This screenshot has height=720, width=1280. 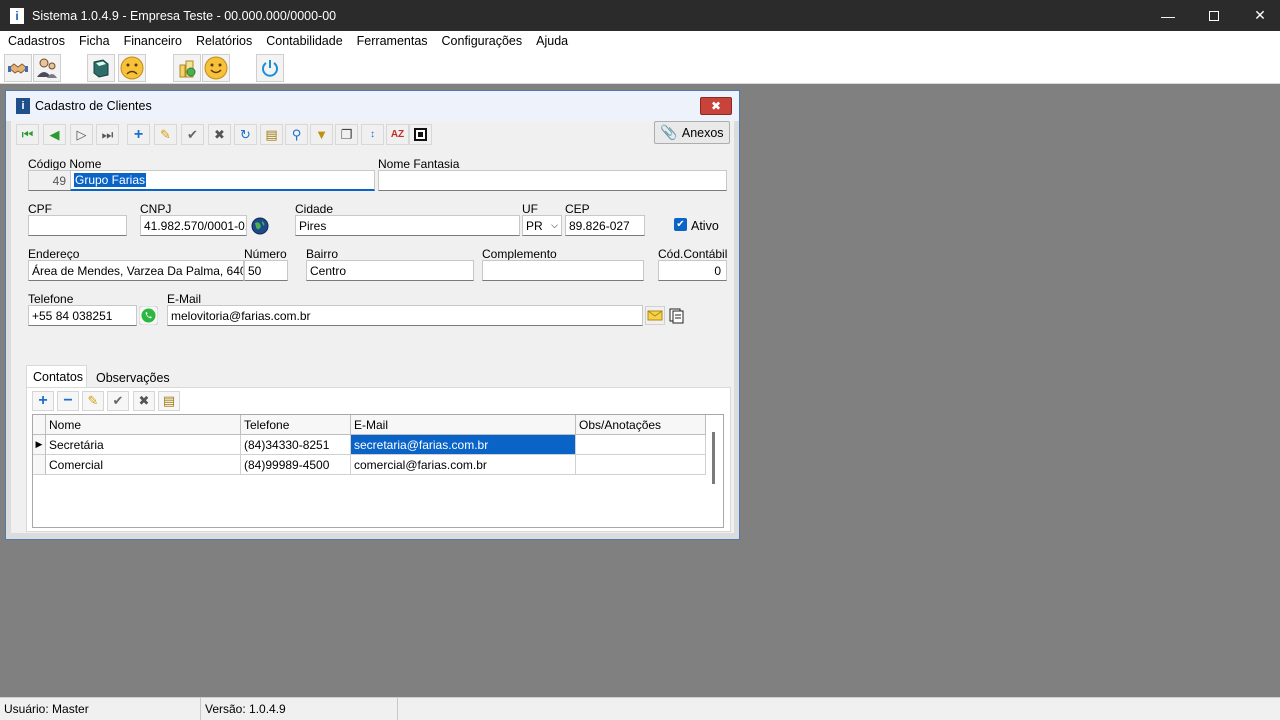 What do you see at coordinates (184, 299) in the screenshot?
I see `email-label: E-Mail` at bounding box center [184, 299].